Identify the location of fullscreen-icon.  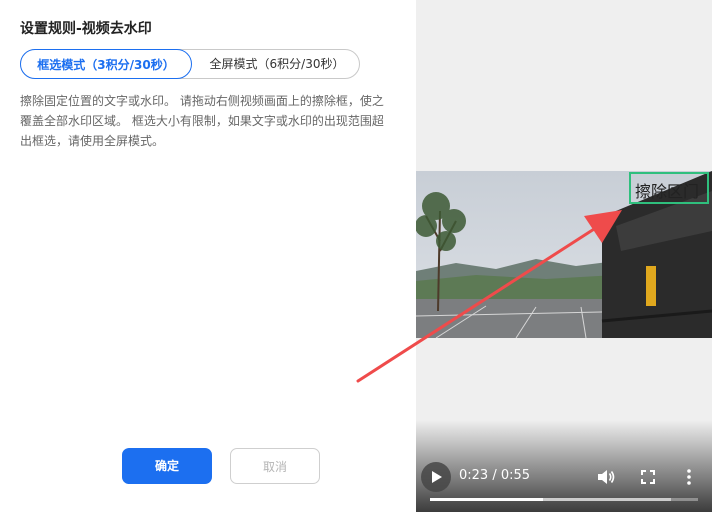
(648, 477).